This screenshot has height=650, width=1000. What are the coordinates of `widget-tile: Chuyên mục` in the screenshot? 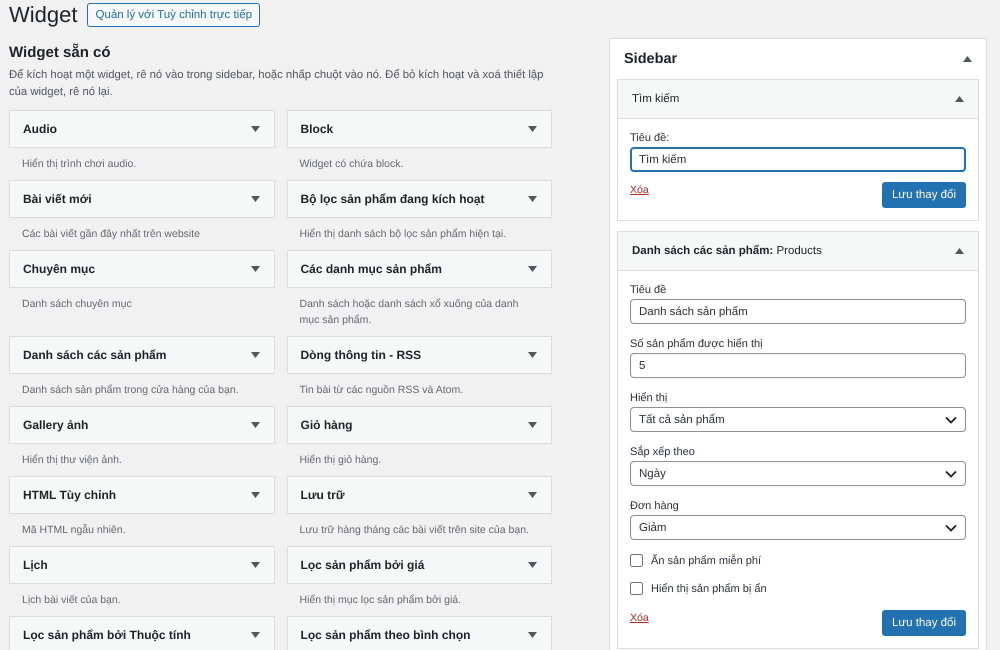 It's located at (141, 269).